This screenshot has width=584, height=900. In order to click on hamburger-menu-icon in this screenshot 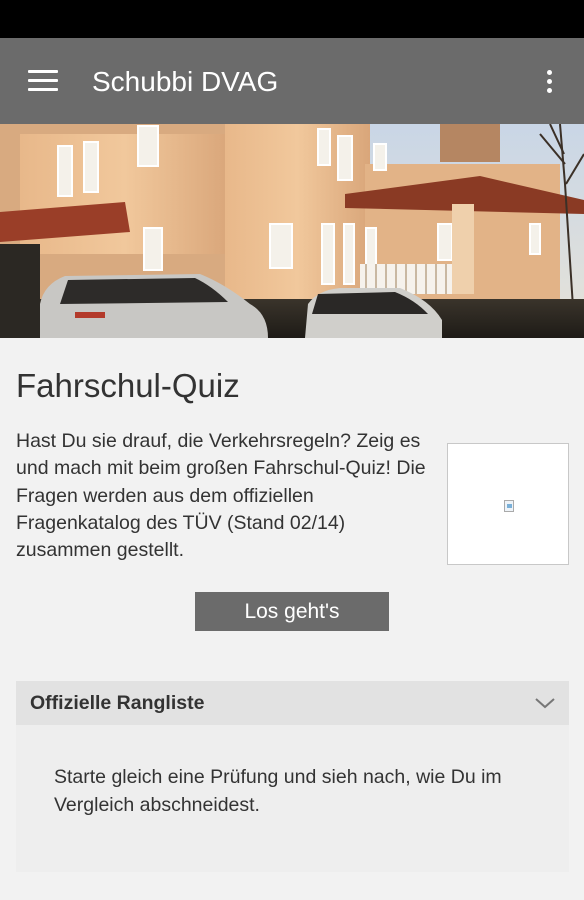, I will do `click(43, 81)`.